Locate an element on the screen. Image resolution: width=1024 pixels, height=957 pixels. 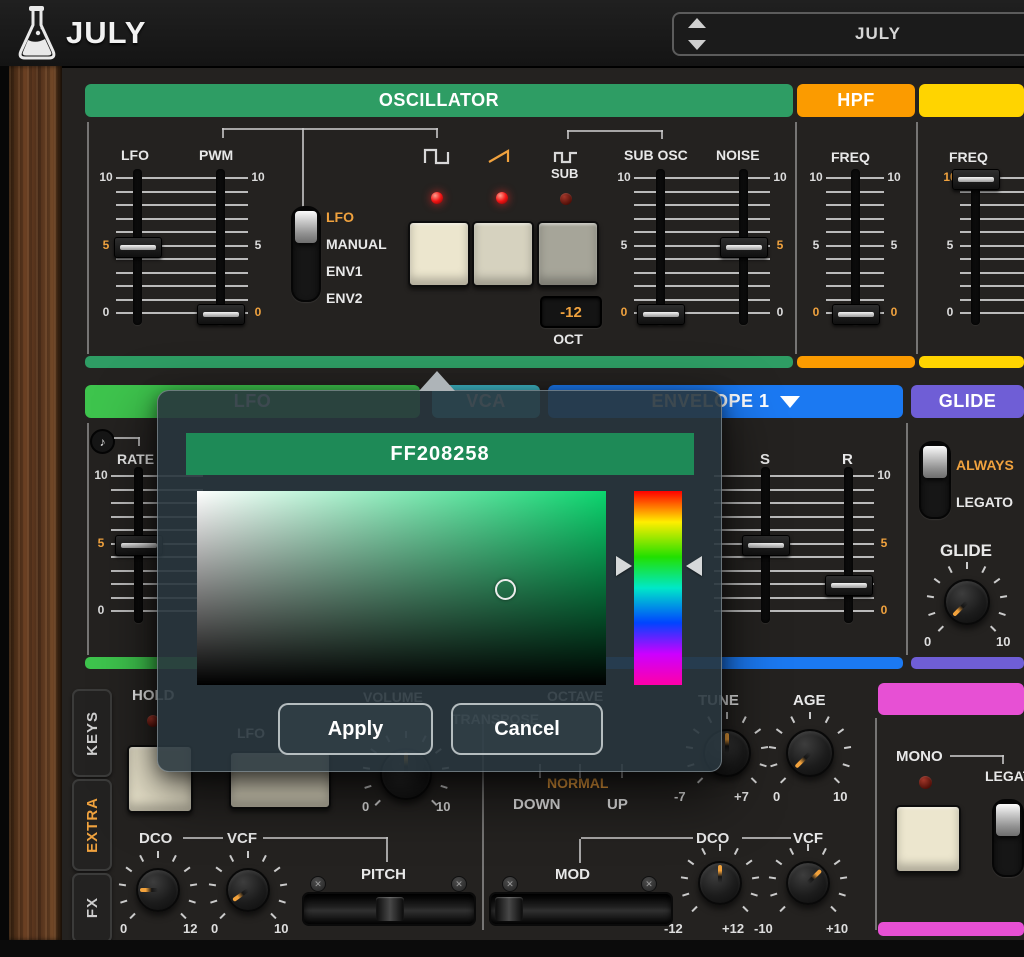
env-release-slider-track is located at coordinates (848, 545).